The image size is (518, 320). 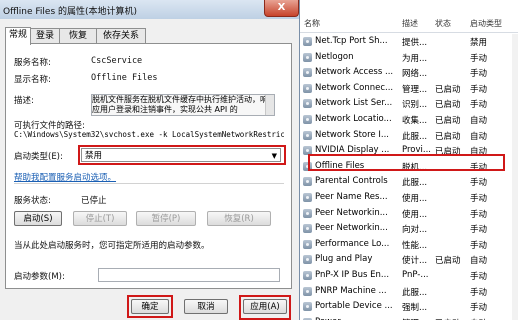 What do you see at coordinates (239, 218) in the screenshot?
I see `resume-button: 恢复(R)` at bounding box center [239, 218].